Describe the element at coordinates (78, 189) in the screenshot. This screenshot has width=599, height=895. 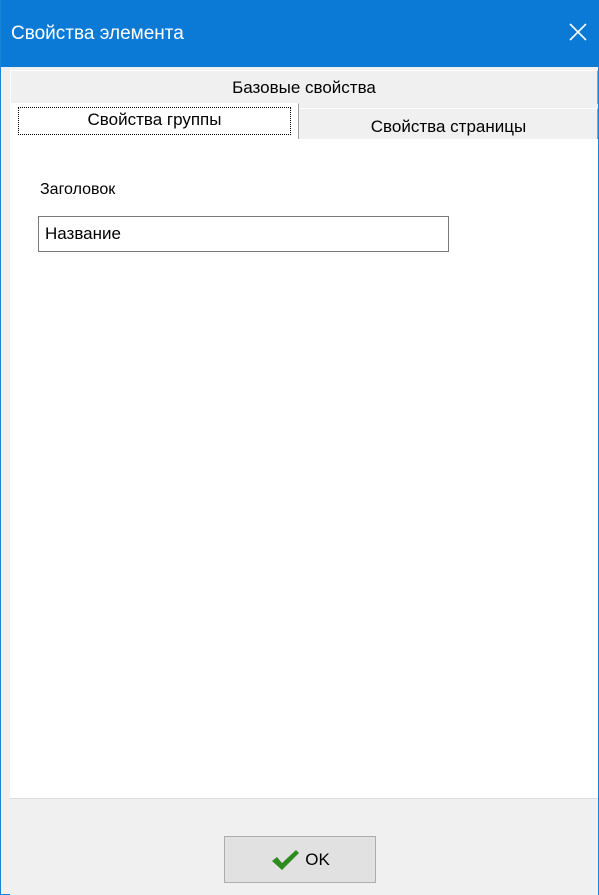
I see `header-field-label: Заголовок` at that location.